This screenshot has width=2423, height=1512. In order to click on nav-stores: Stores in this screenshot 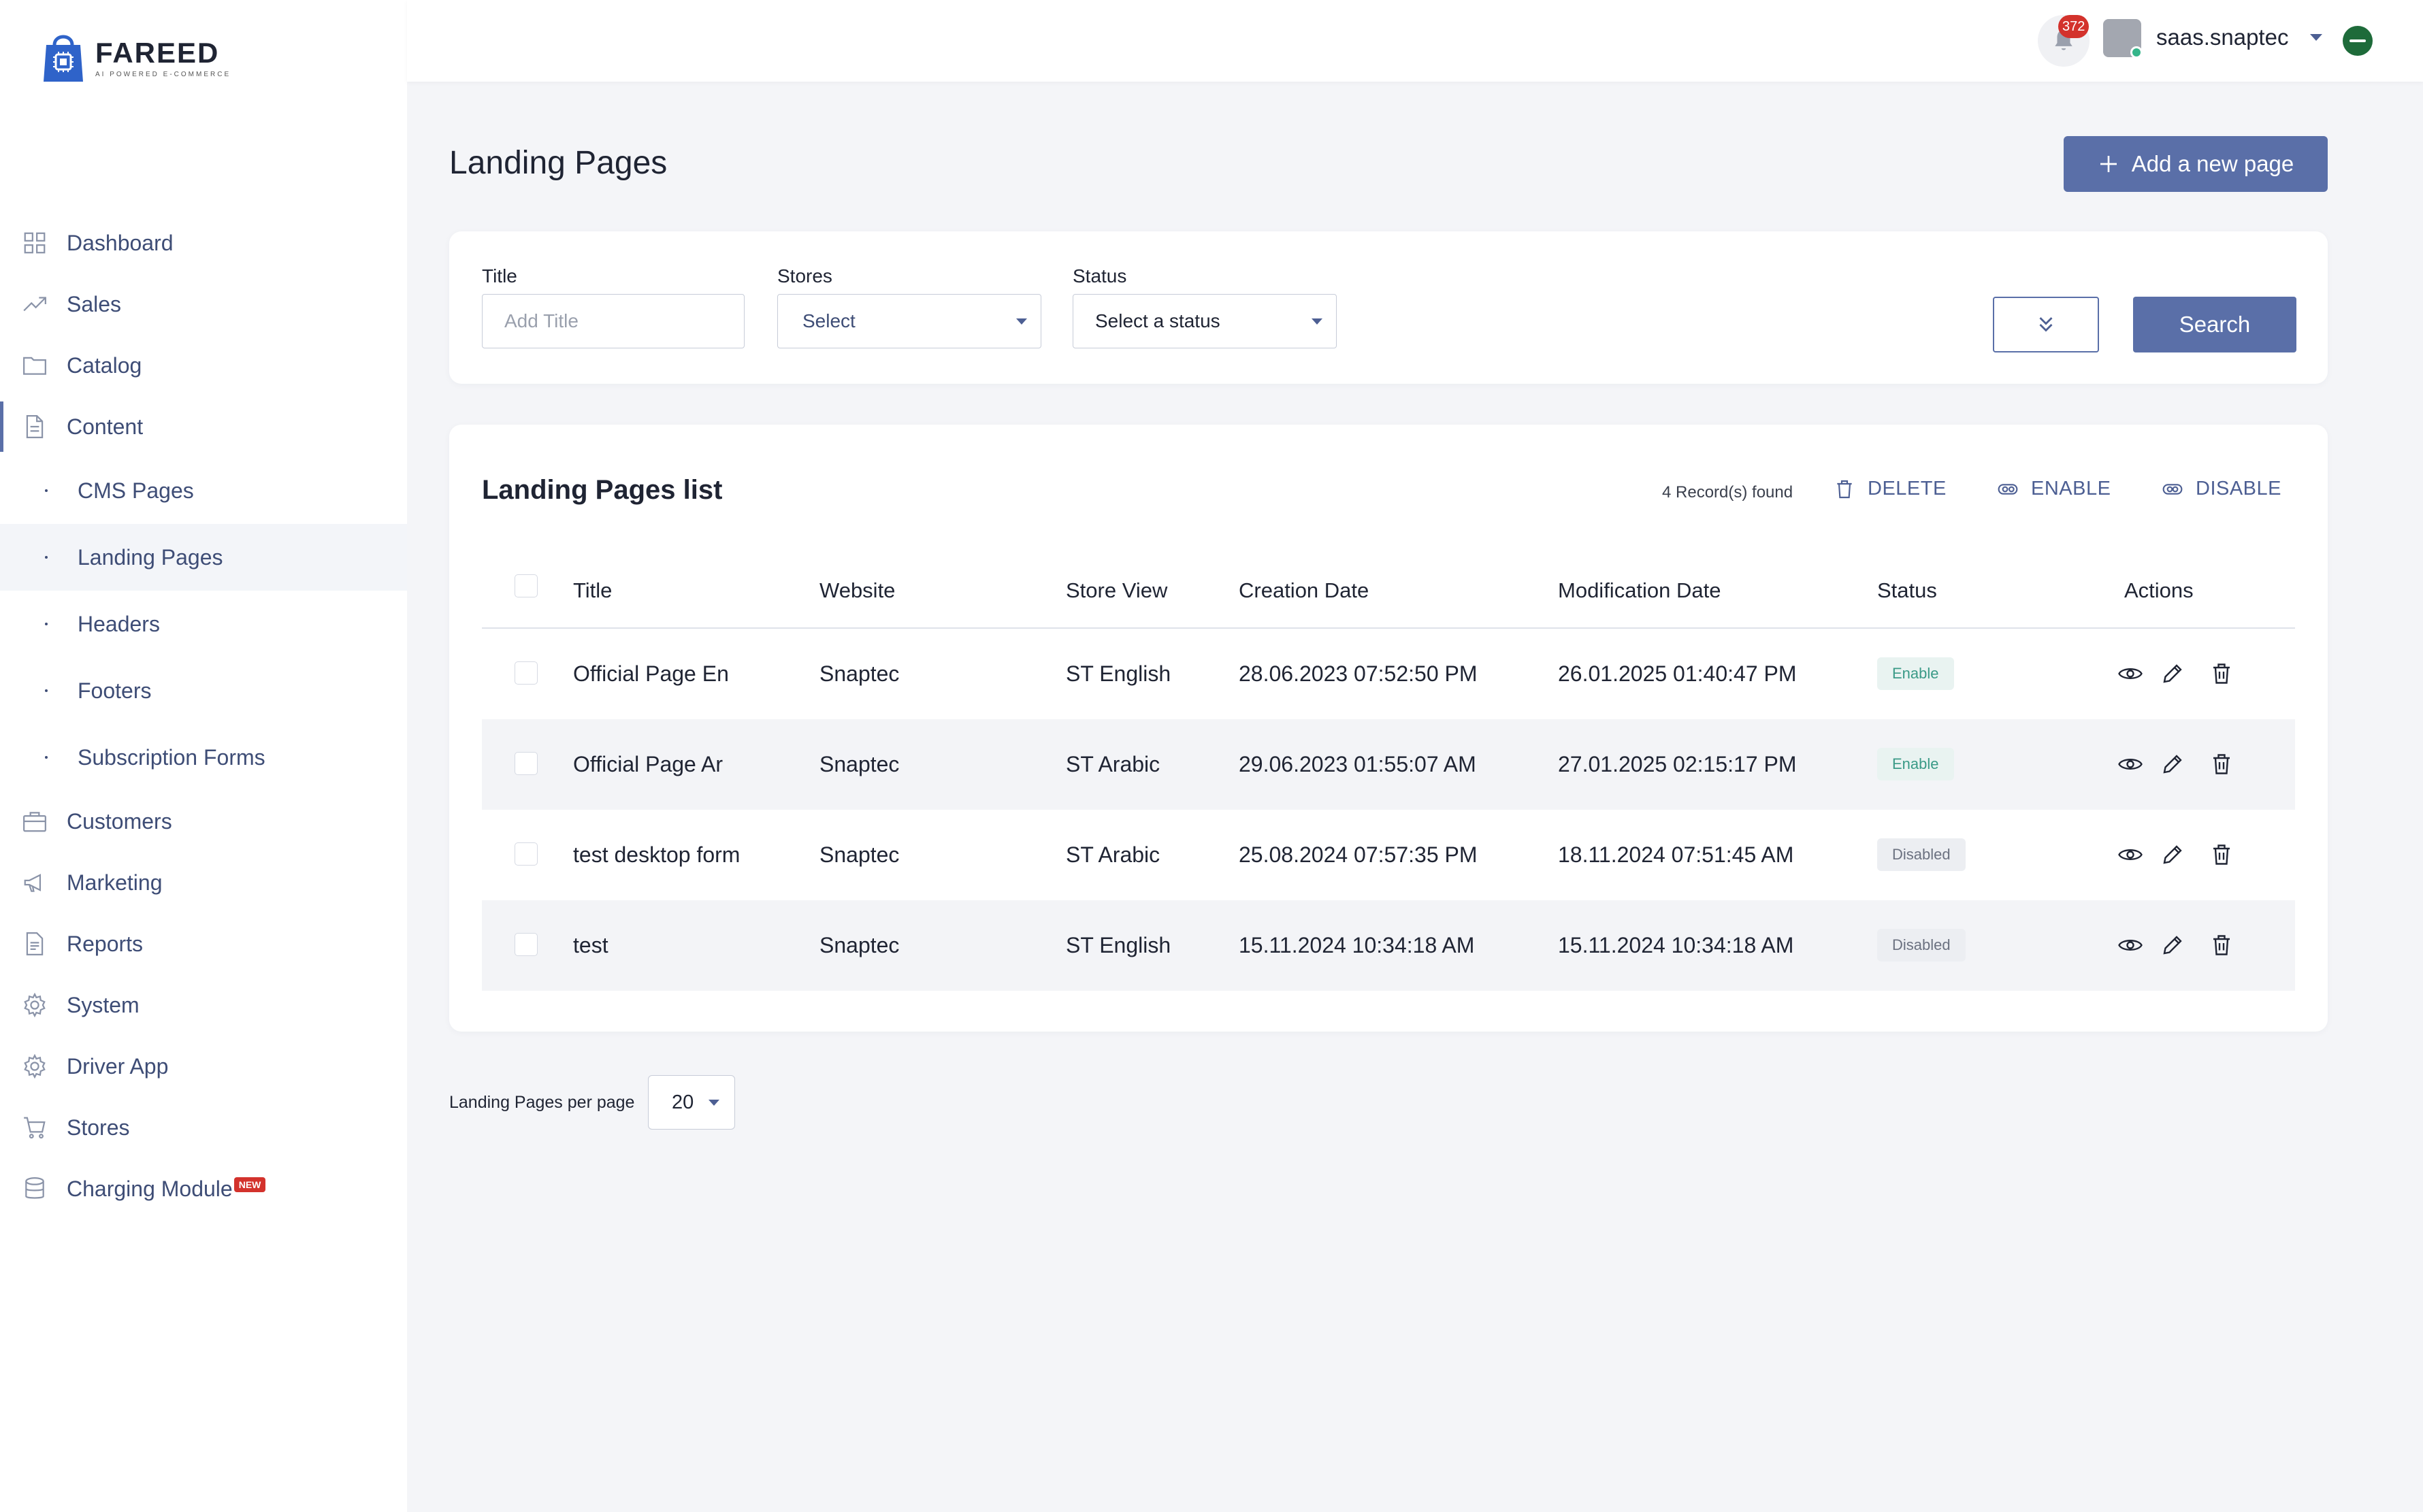, I will do `click(203, 1127)`.